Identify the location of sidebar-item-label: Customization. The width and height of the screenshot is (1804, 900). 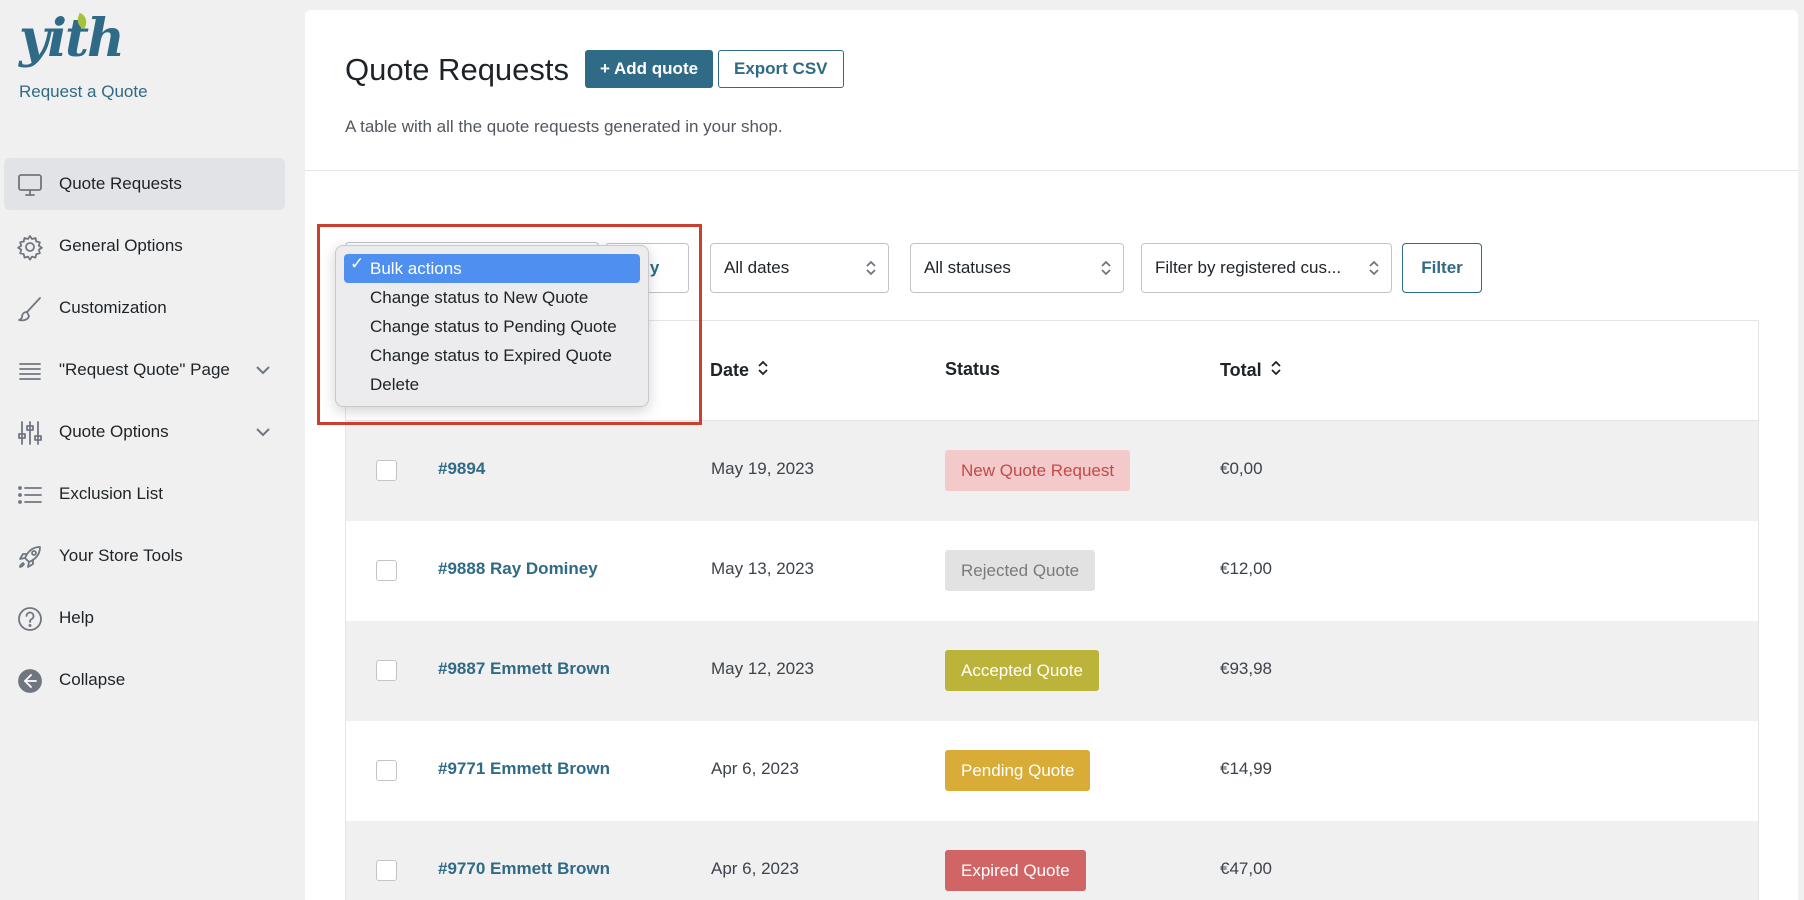
(113, 307).